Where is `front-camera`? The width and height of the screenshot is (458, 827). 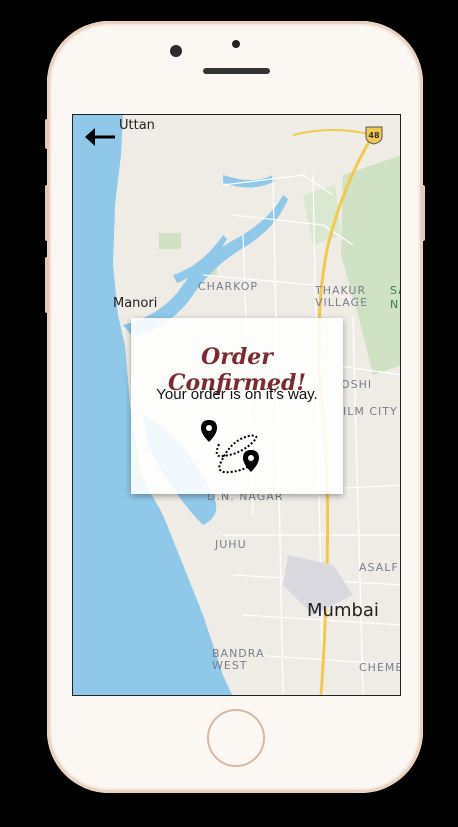
front-camera is located at coordinates (176, 51).